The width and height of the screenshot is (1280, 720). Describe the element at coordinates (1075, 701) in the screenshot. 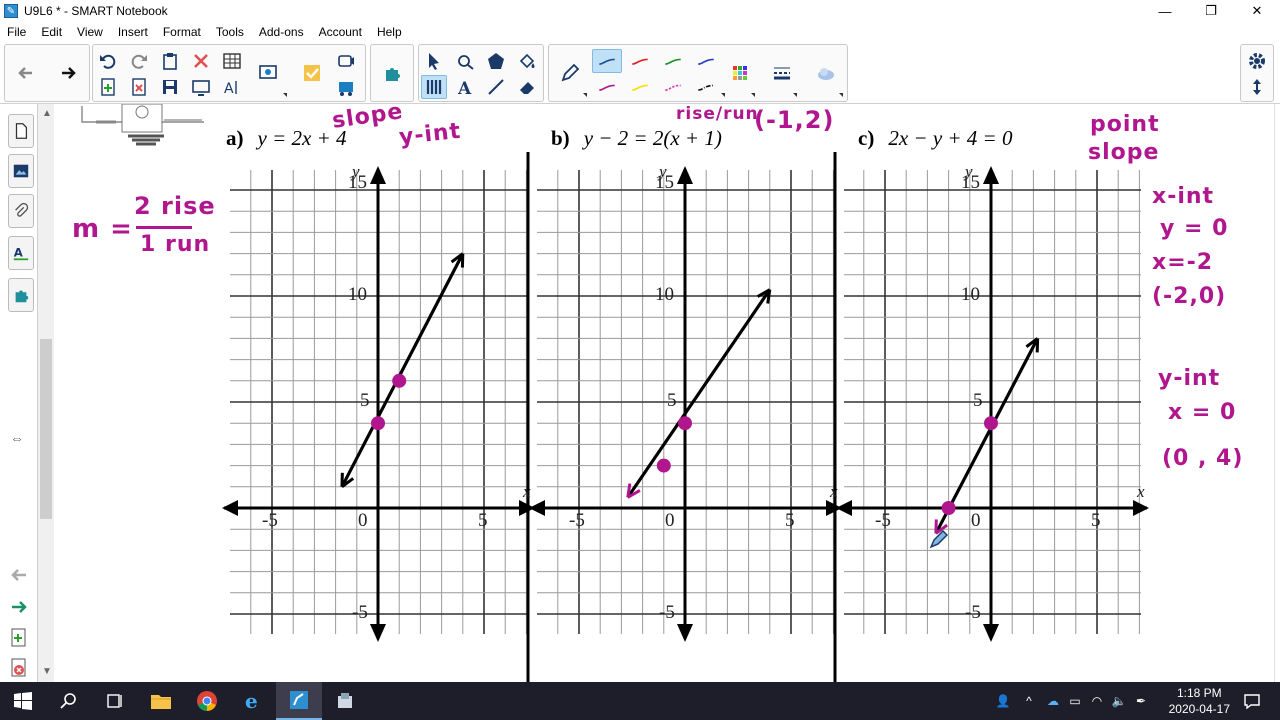

I see `battery-icon: ▭` at that location.